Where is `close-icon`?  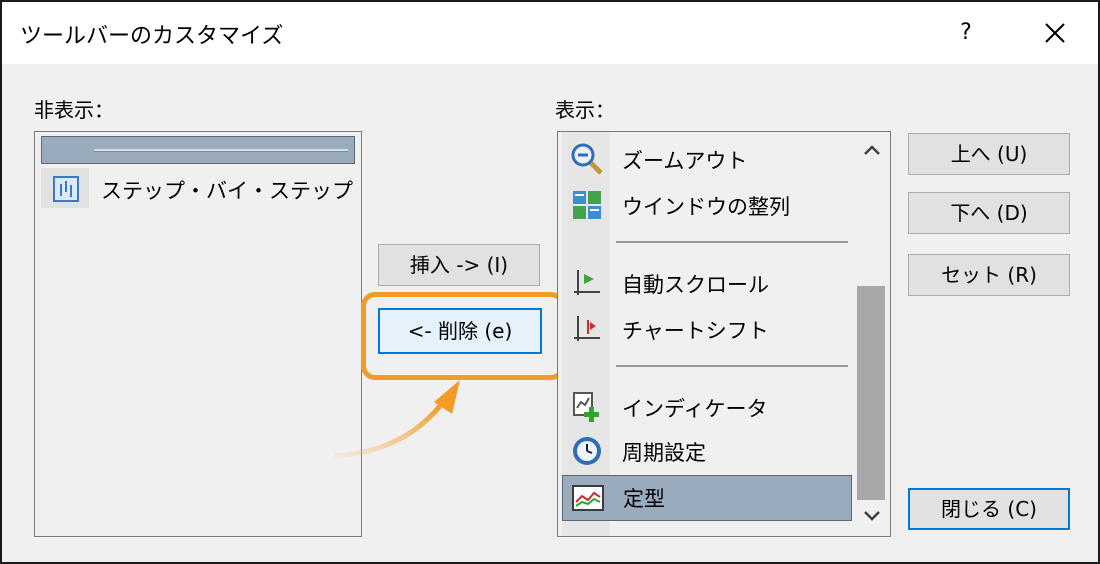 close-icon is located at coordinates (1055, 33).